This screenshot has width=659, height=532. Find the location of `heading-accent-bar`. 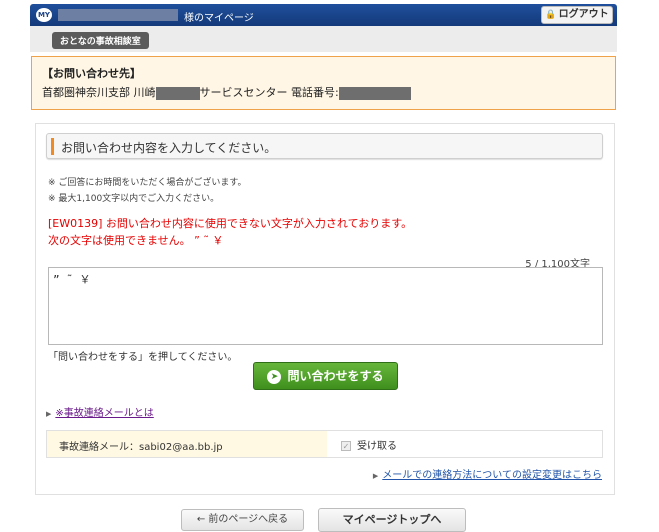

heading-accent-bar is located at coordinates (52, 146).